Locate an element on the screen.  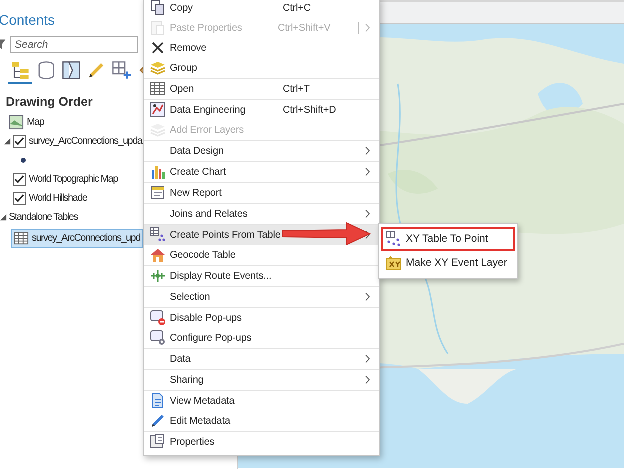
menu-item: Open Ctrl+T is located at coordinates (261, 88).